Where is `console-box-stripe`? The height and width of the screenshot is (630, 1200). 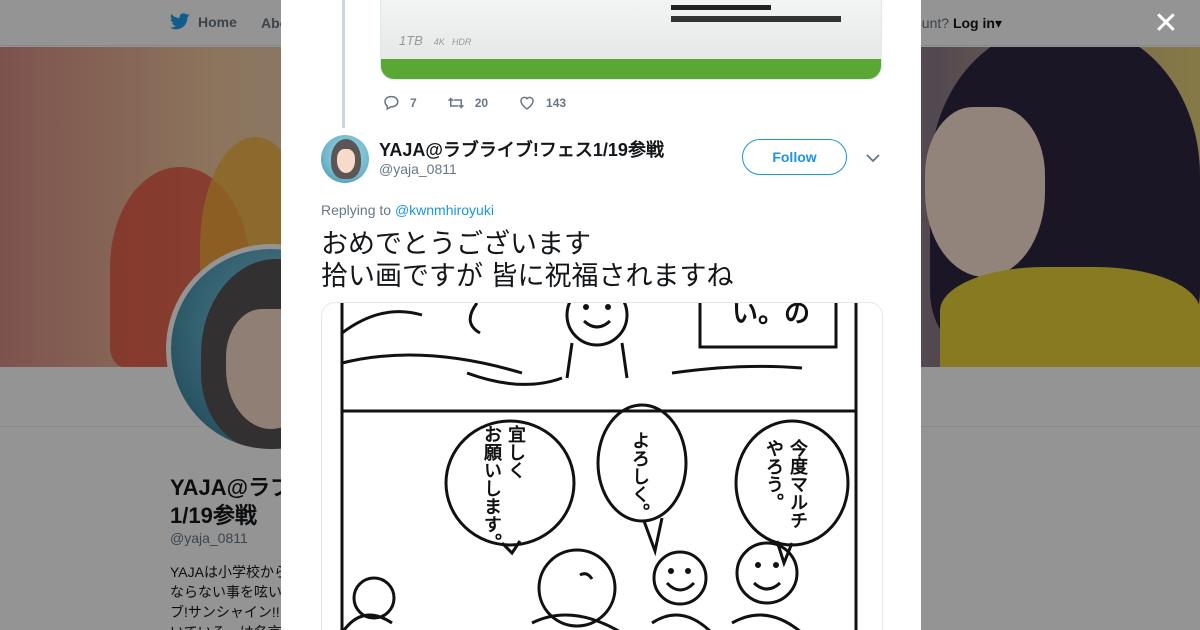 console-box-stripe is located at coordinates (631, 69).